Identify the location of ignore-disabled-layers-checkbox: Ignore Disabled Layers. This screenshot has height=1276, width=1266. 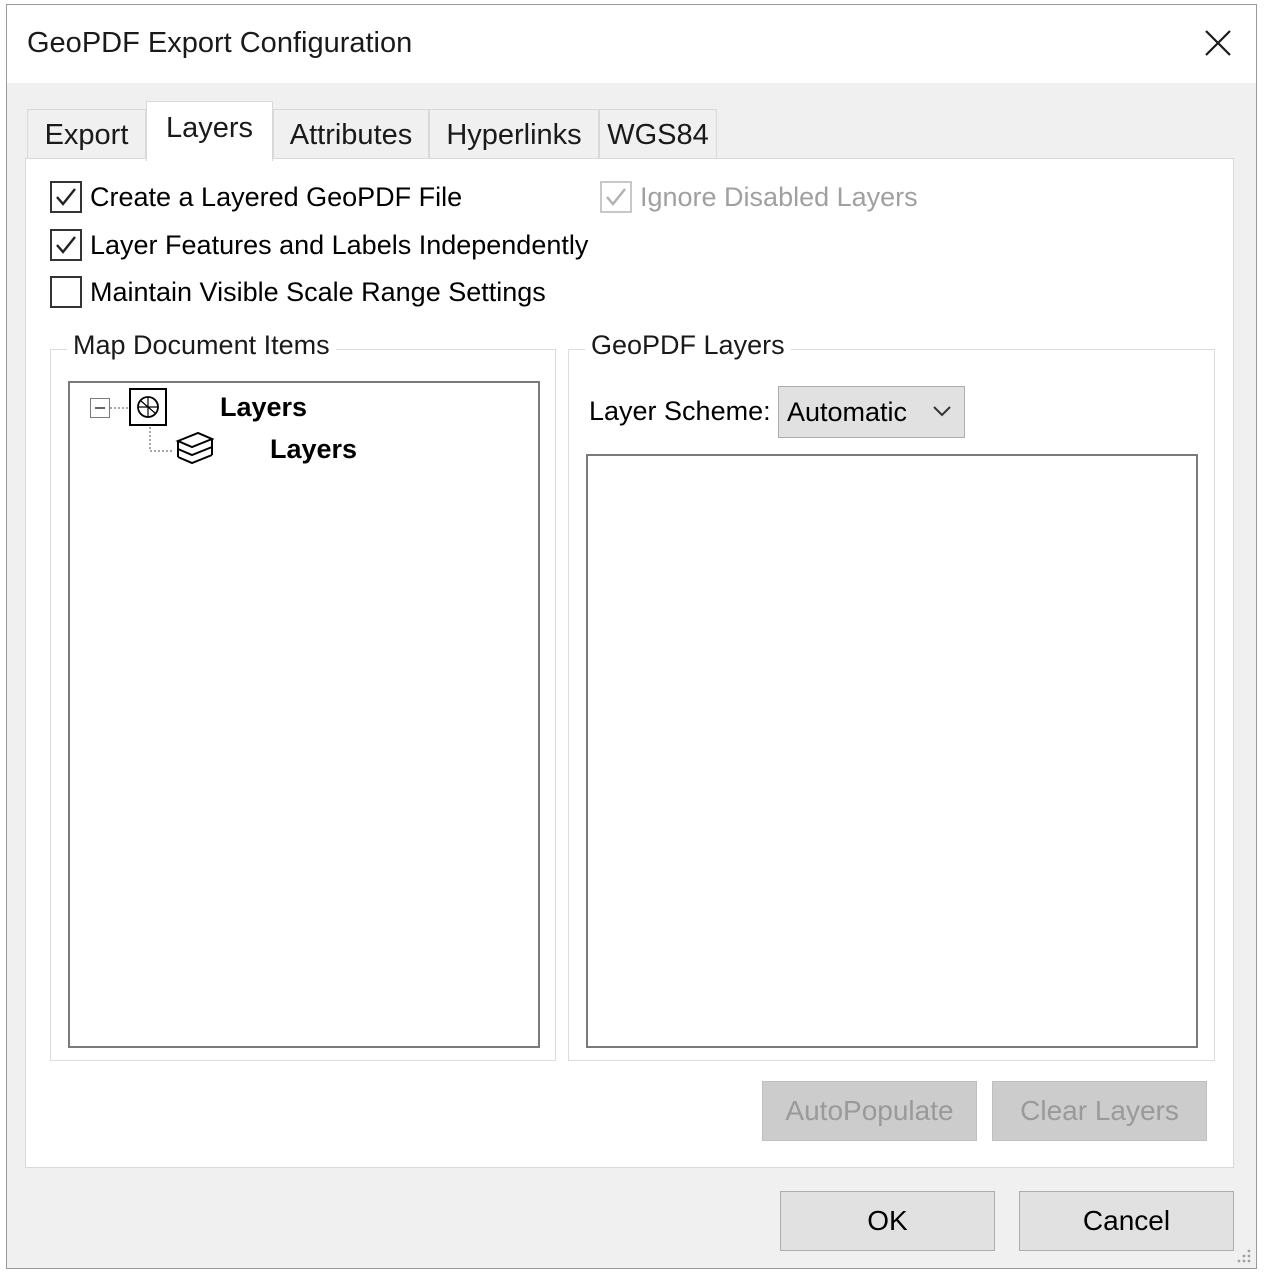
(759, 197).